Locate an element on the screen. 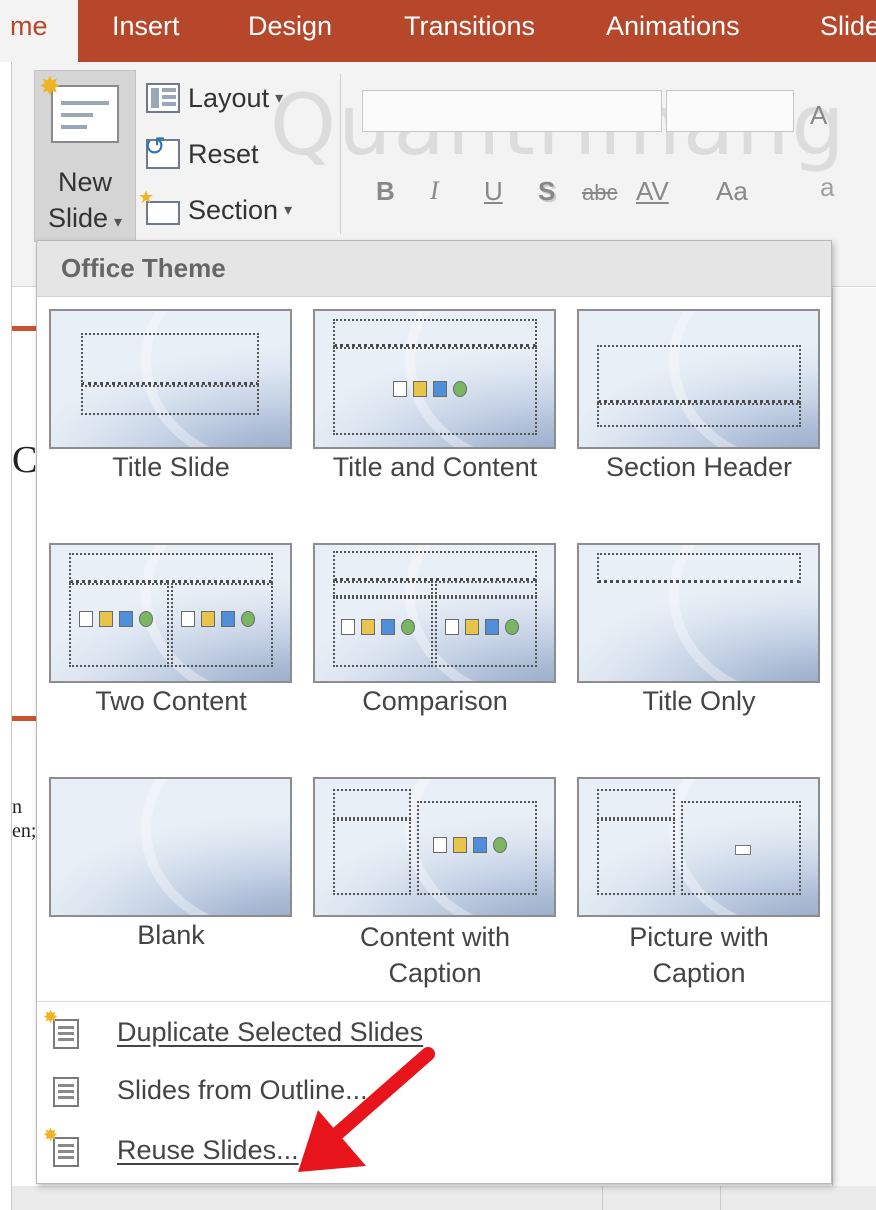 The image size is (876, 1210). font-name-box is located at coordinates (512, 111).